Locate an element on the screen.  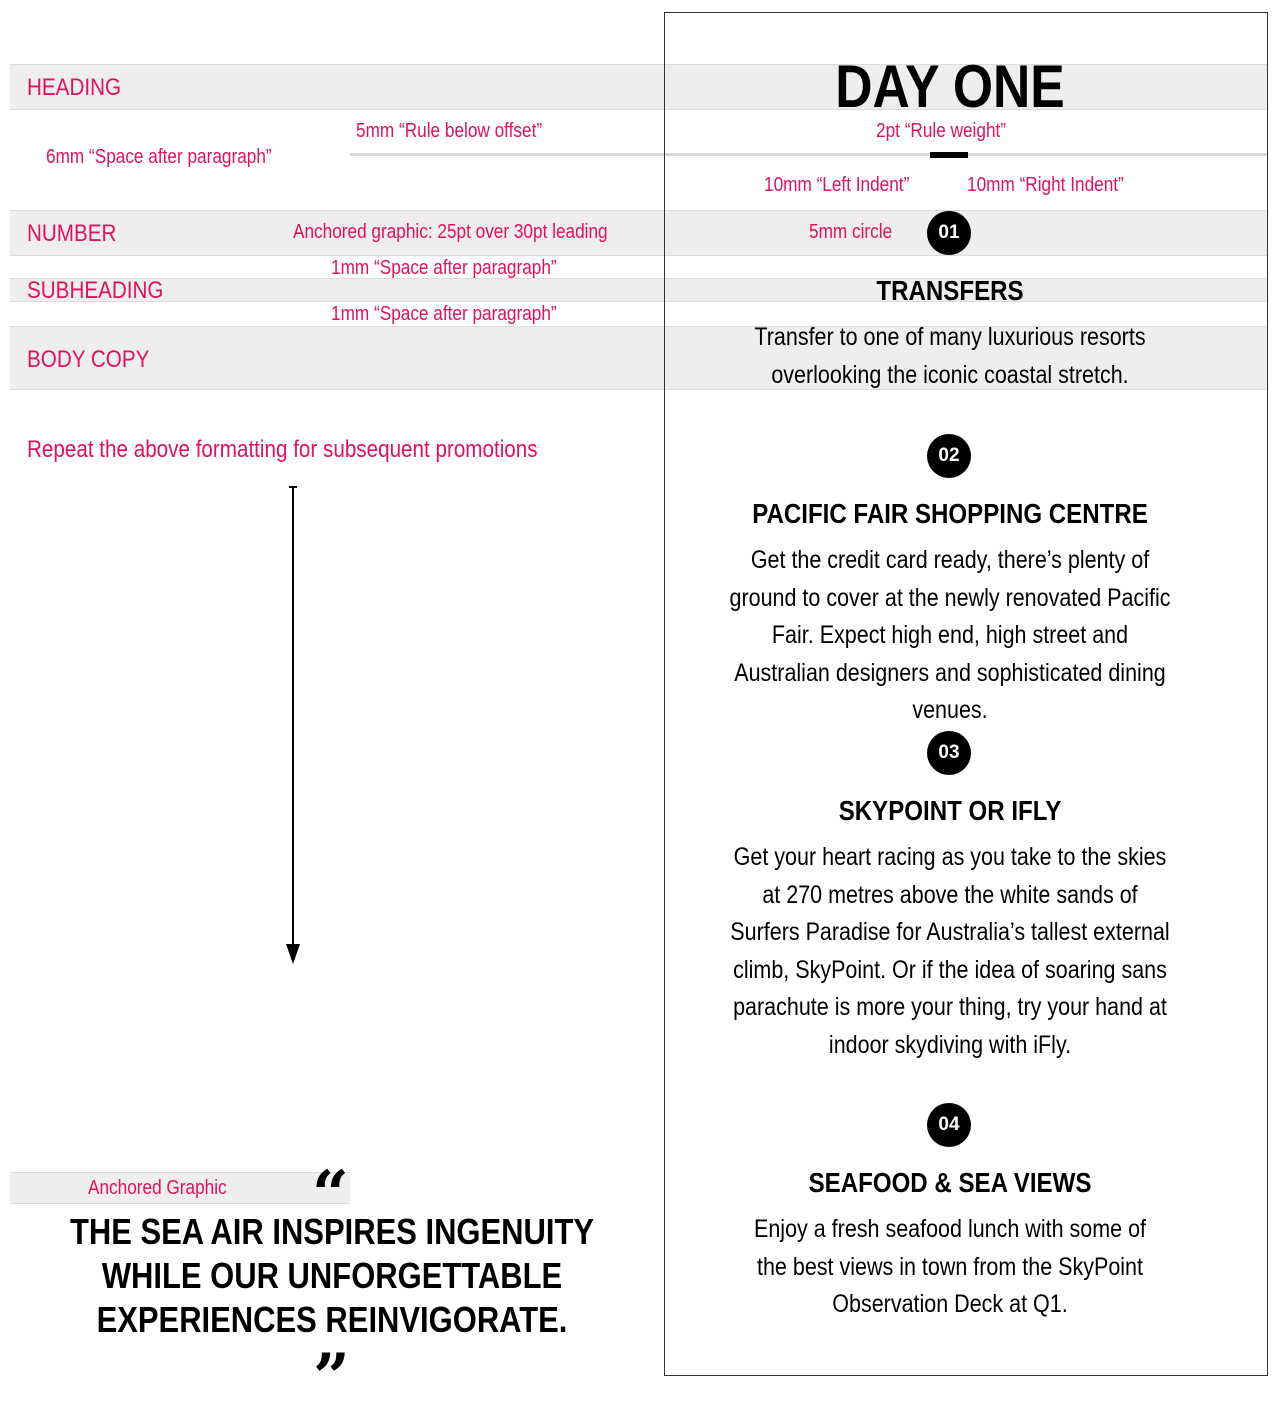
item-title: SEAFOOD & SEA VIEWS is located at coordinates (950, 1182).